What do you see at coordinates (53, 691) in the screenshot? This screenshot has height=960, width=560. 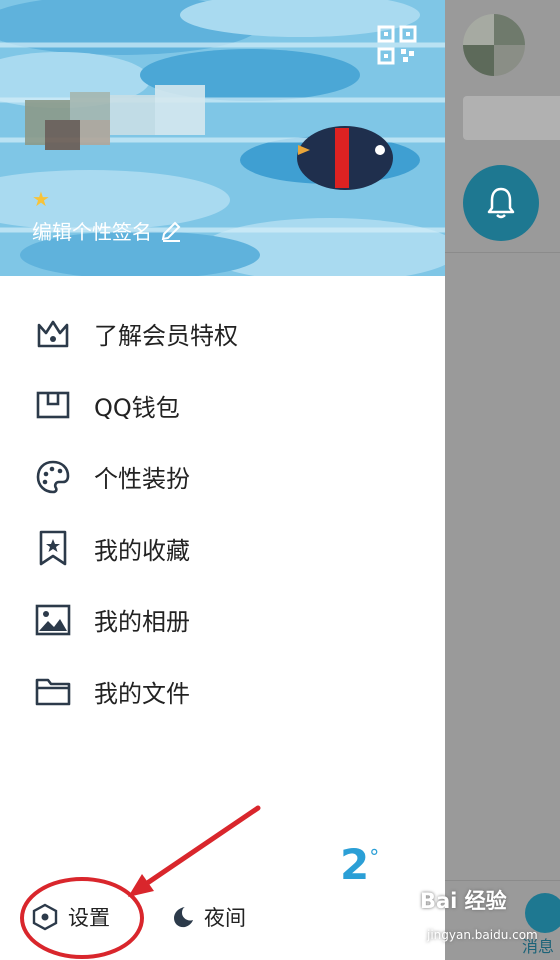 I see `folder-icon` at bounding box center [53, 691].